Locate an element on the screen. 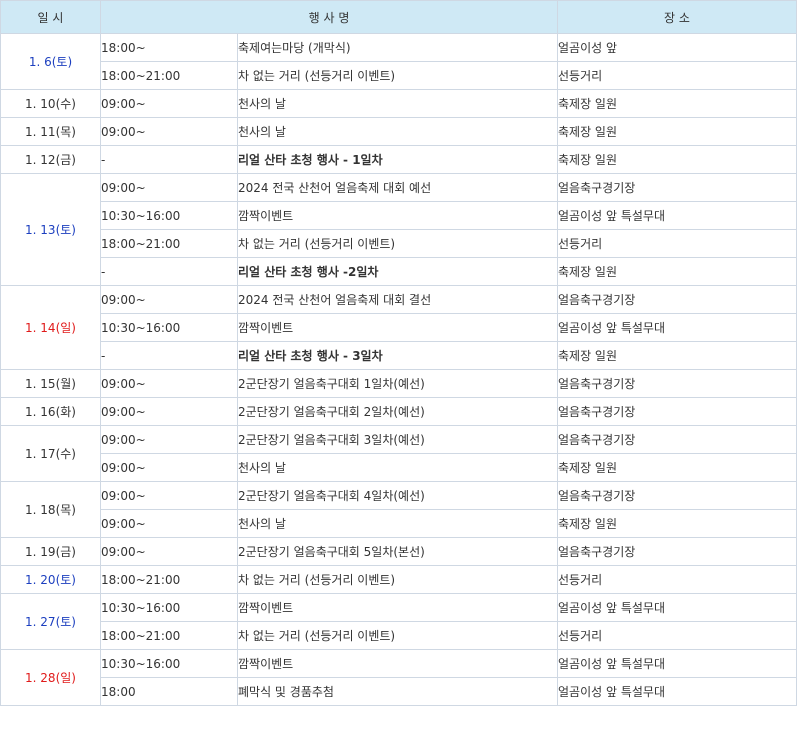 The width and height of the screenshot is (798, 755). date-cell: 1. 6(토) is located at coordinates (50, 61).